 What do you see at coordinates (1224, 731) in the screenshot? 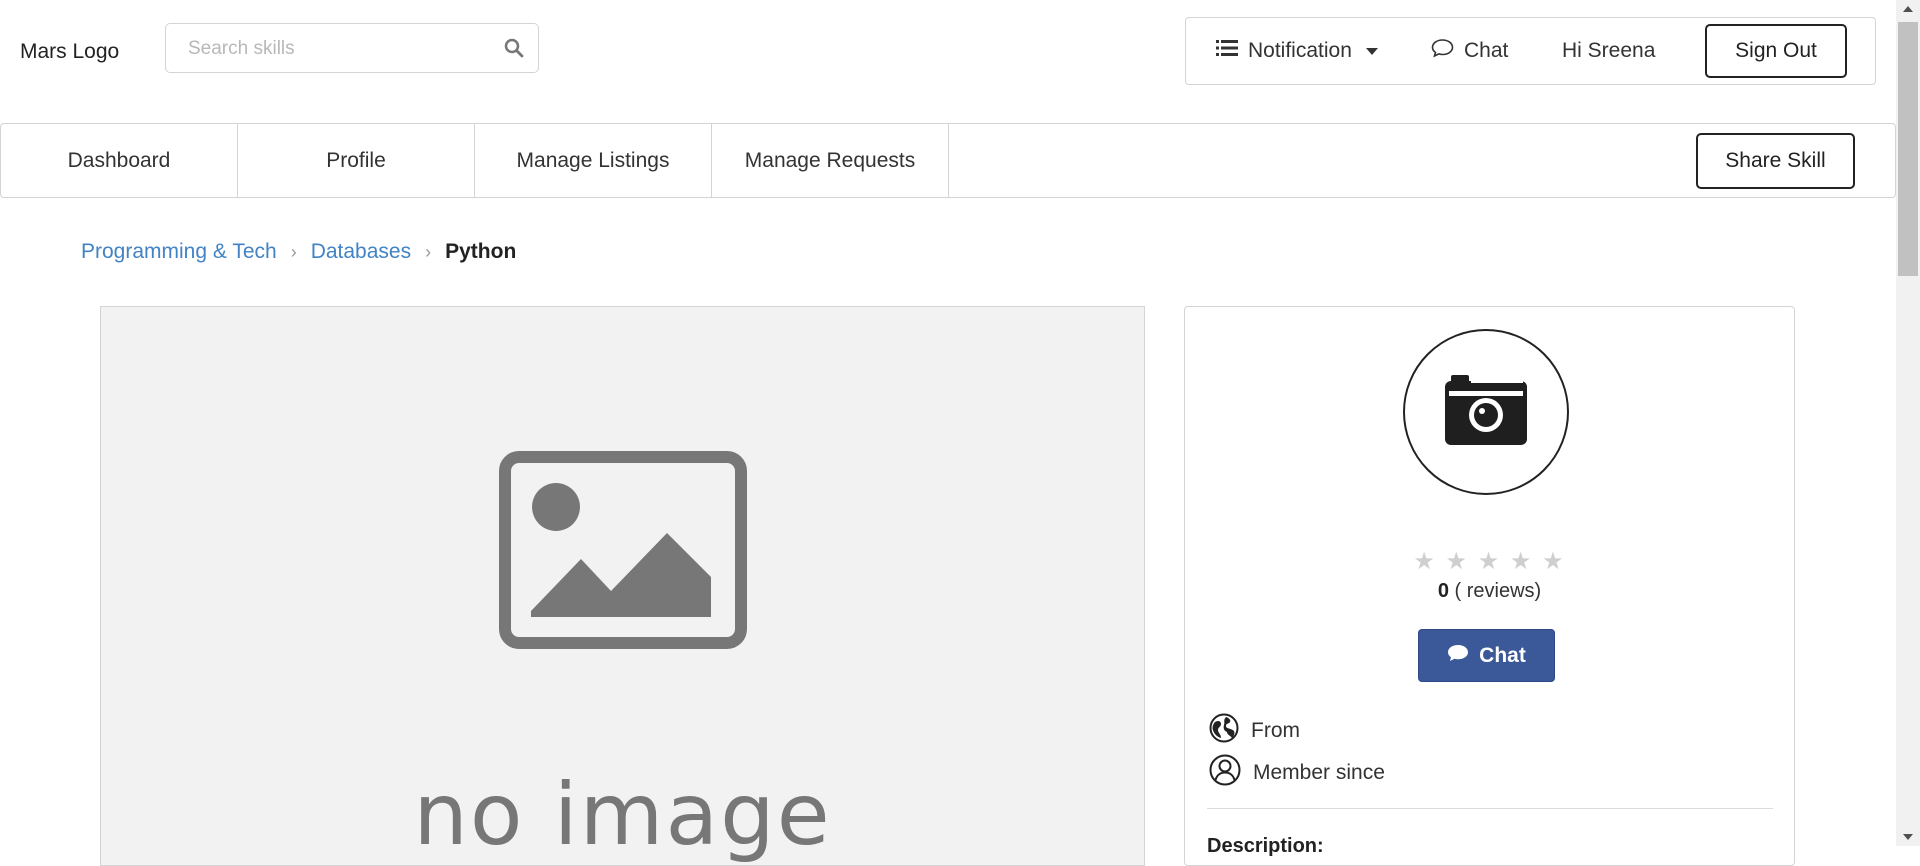
I see `globe-icon` at bounding box center [1224, 731].